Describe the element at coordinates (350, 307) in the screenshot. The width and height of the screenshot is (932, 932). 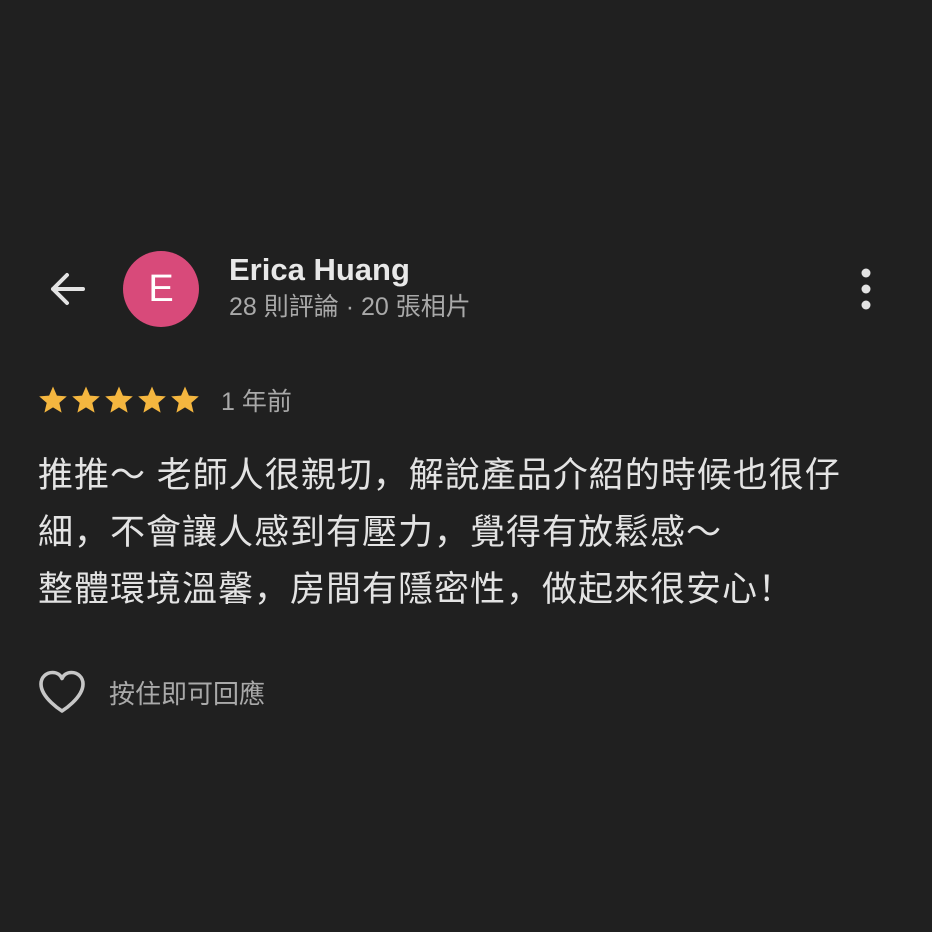
I see `reviewer-meta: 28 則評論 · 20 張相片` at that location.